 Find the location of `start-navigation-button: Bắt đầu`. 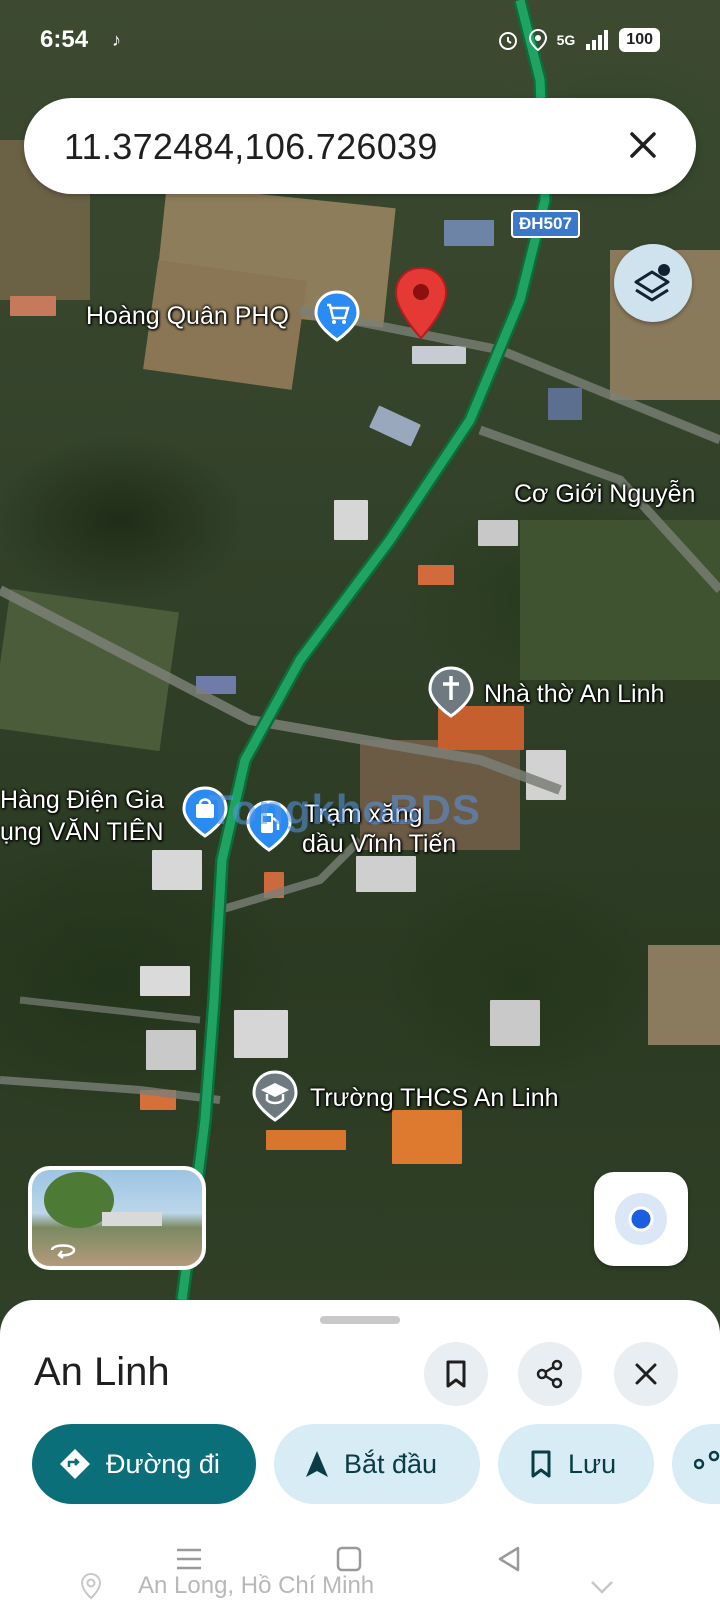

start-navigation-button: Bắt đầu is located at coordinates (377, 1464).